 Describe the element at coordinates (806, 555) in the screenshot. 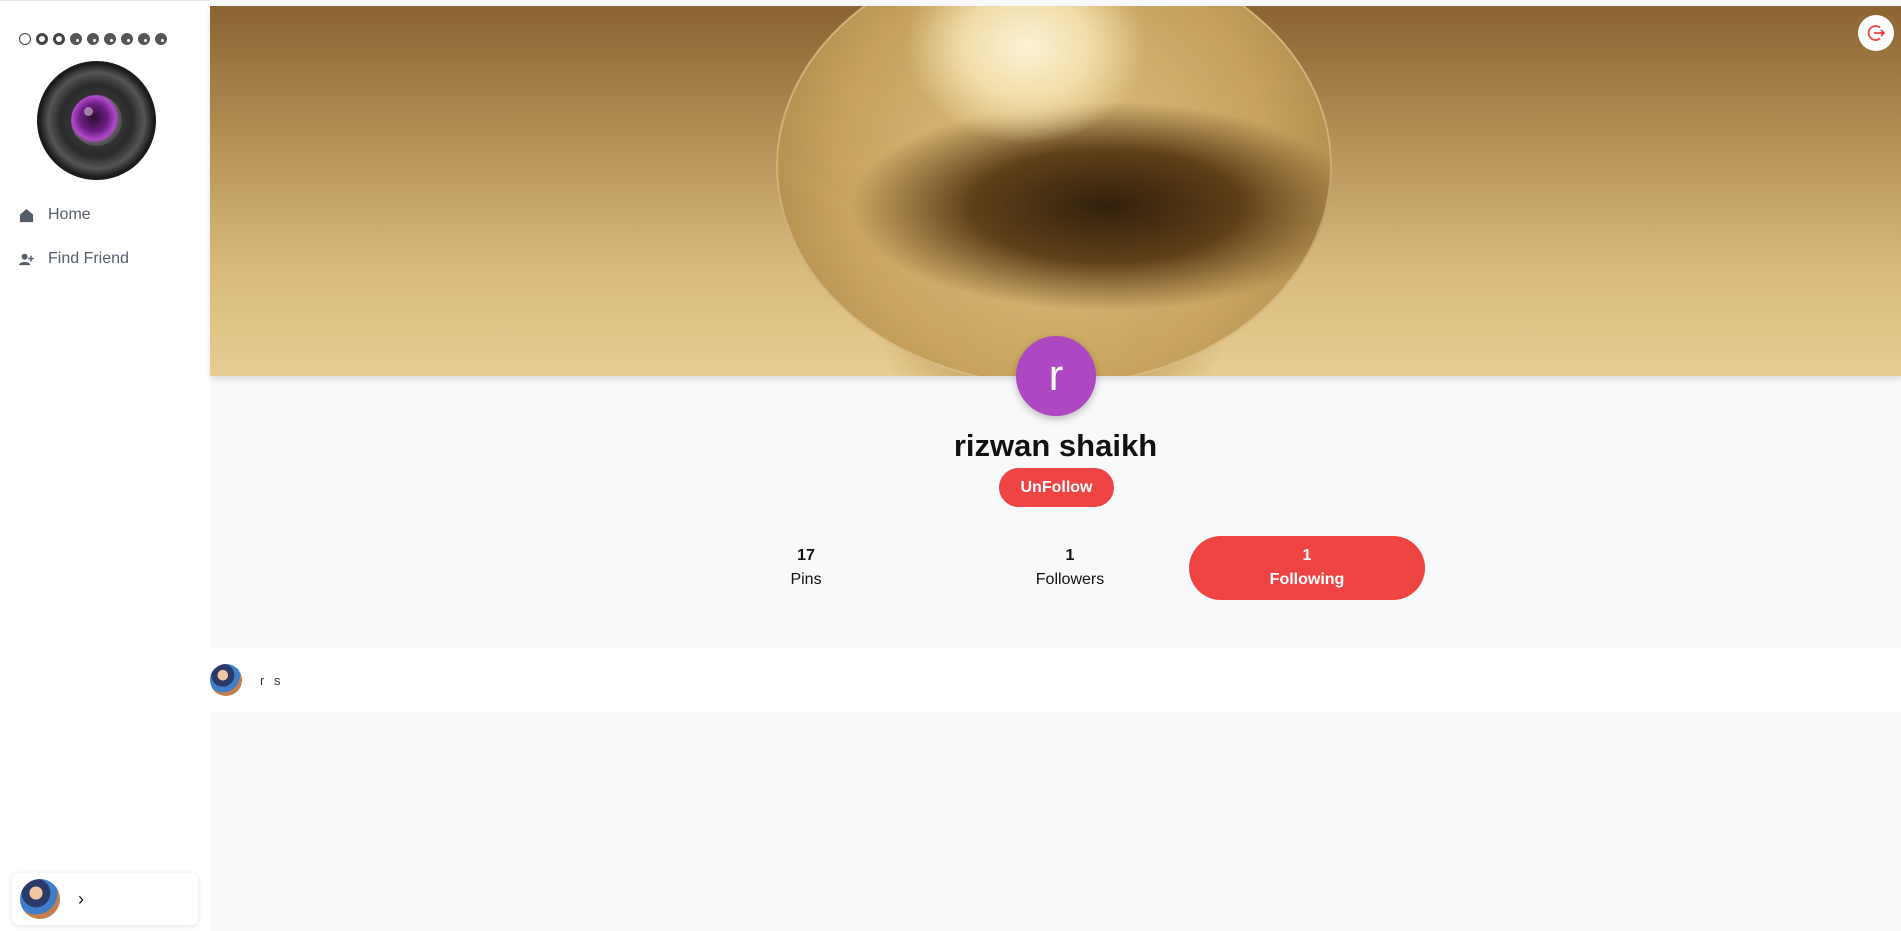

I see `stat-value: 17` at that location.